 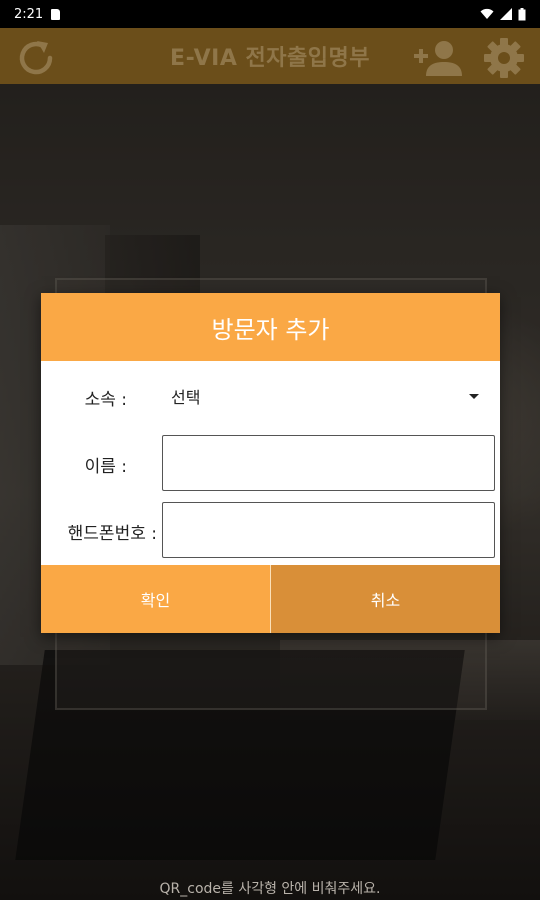 What do you see at coordinates (328, 463) in the screenshot?
I see `name-input` at bounding box center [328, 463].